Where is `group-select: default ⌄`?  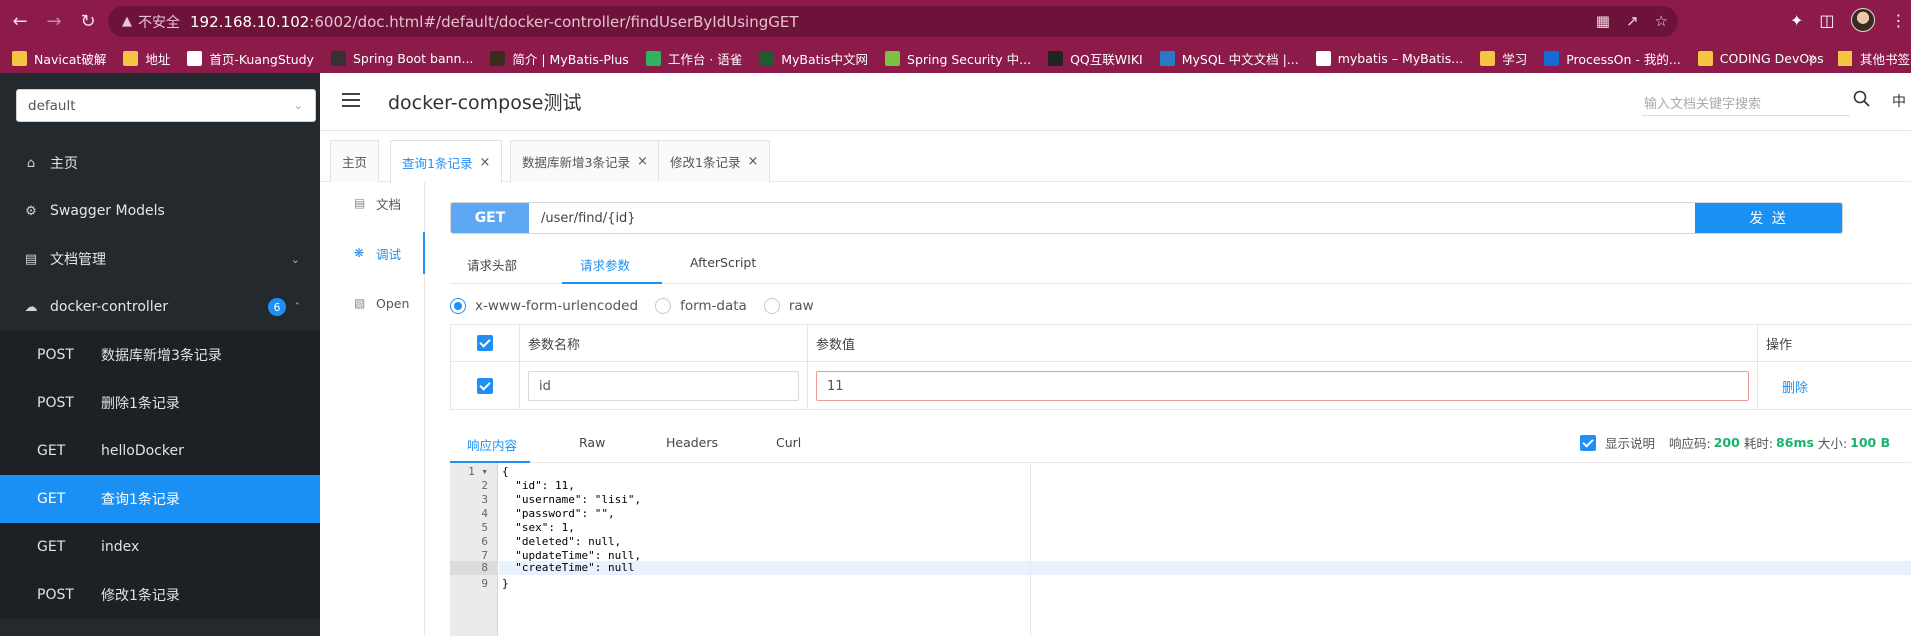
group-select: default ⌄ is located at coordinates (166, 105).